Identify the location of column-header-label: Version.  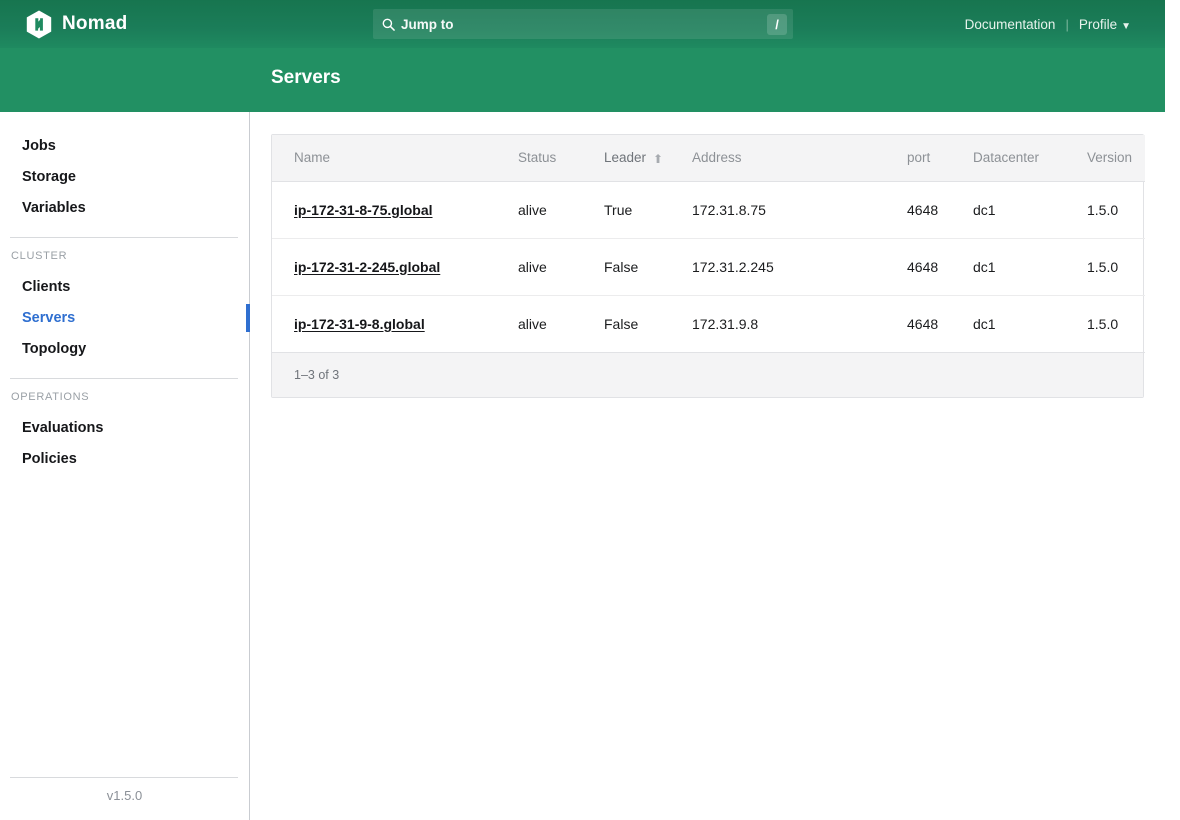
(1110, 158).